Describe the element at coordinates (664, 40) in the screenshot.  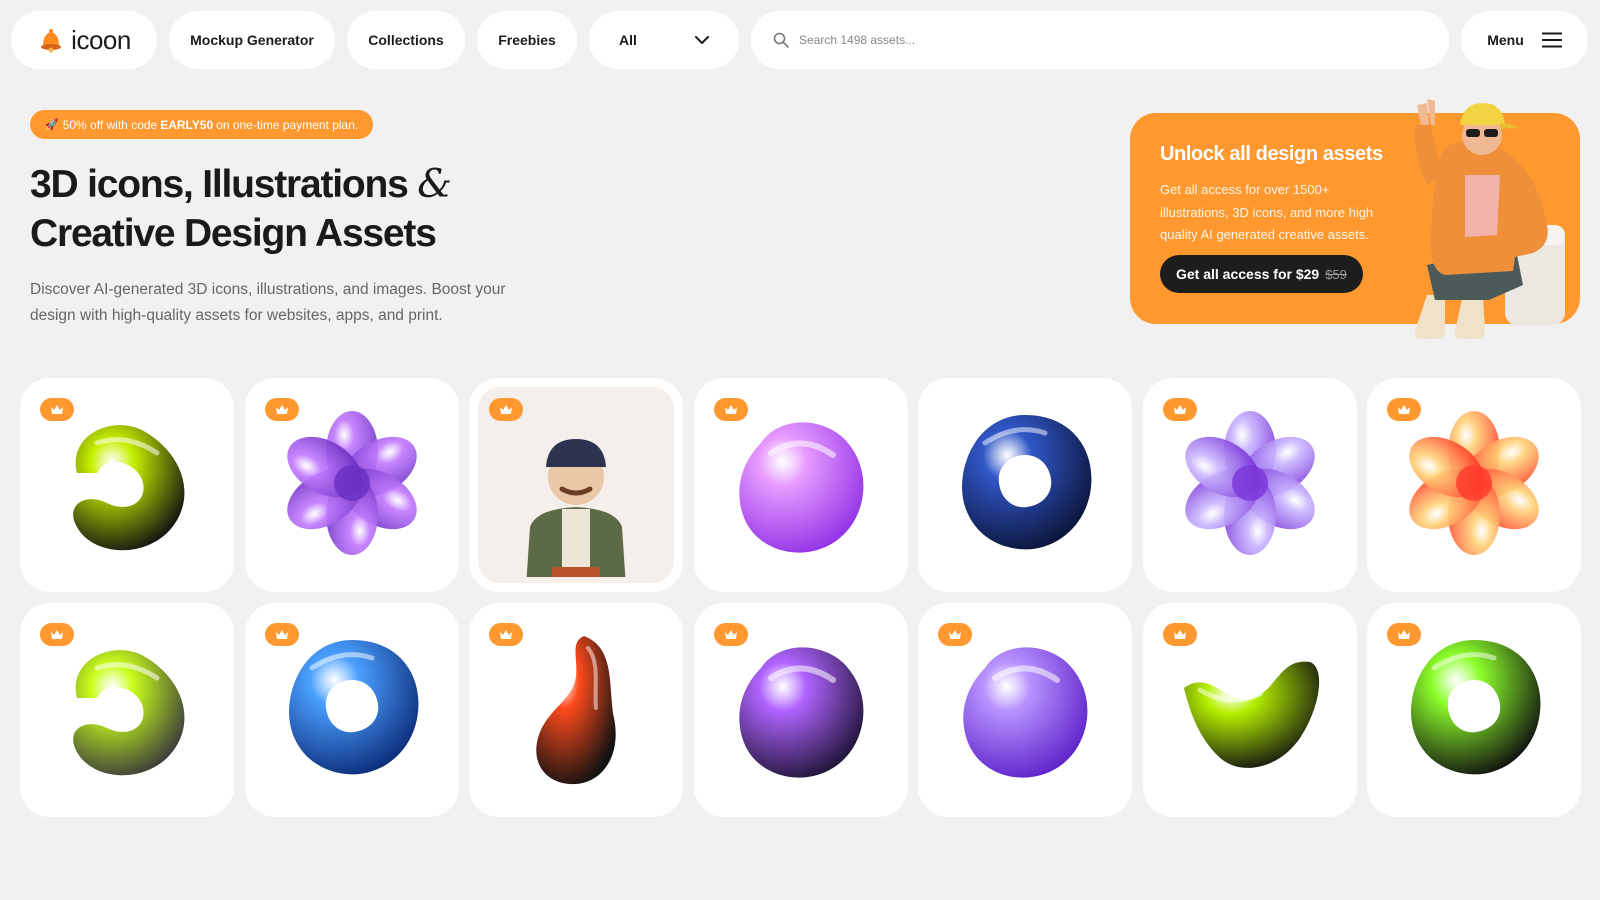
I see `category-filter-select: All` at that location.